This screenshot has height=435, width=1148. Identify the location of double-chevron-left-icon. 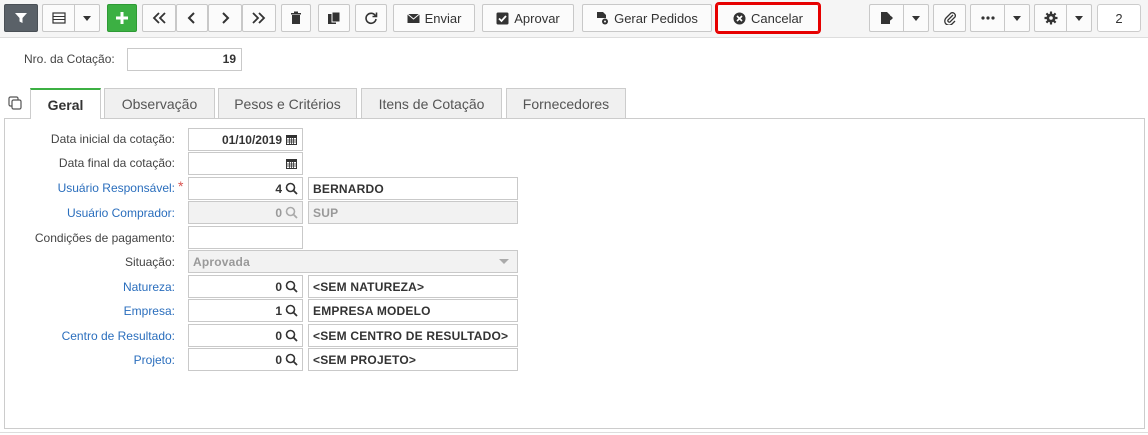
(159, 18).